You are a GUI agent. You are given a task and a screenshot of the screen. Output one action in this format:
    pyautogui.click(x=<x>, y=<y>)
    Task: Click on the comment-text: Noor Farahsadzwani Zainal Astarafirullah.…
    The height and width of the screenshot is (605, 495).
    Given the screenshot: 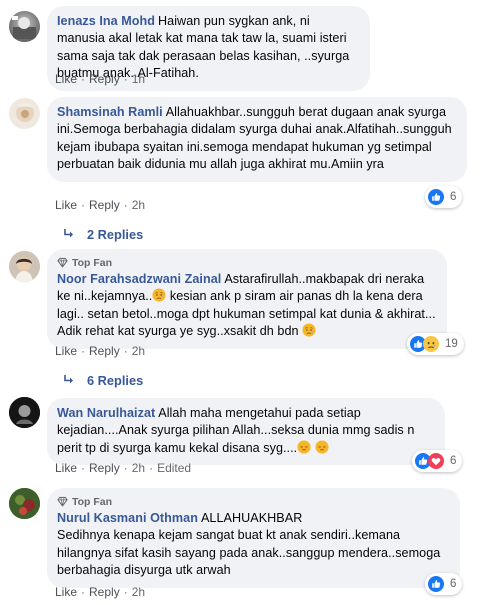 What is the action you would take?
    pyautogui.click(x=246, y=305)
    